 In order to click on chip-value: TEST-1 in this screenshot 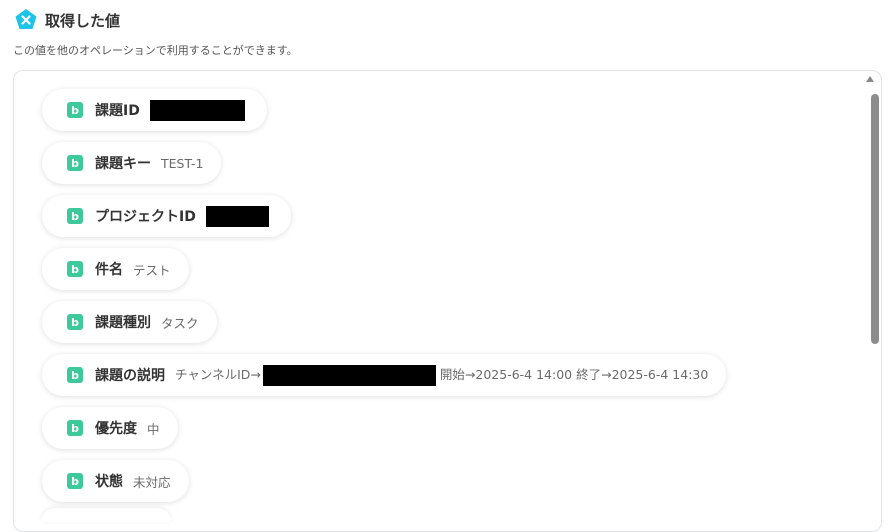, I will do `click(182, 163)`.